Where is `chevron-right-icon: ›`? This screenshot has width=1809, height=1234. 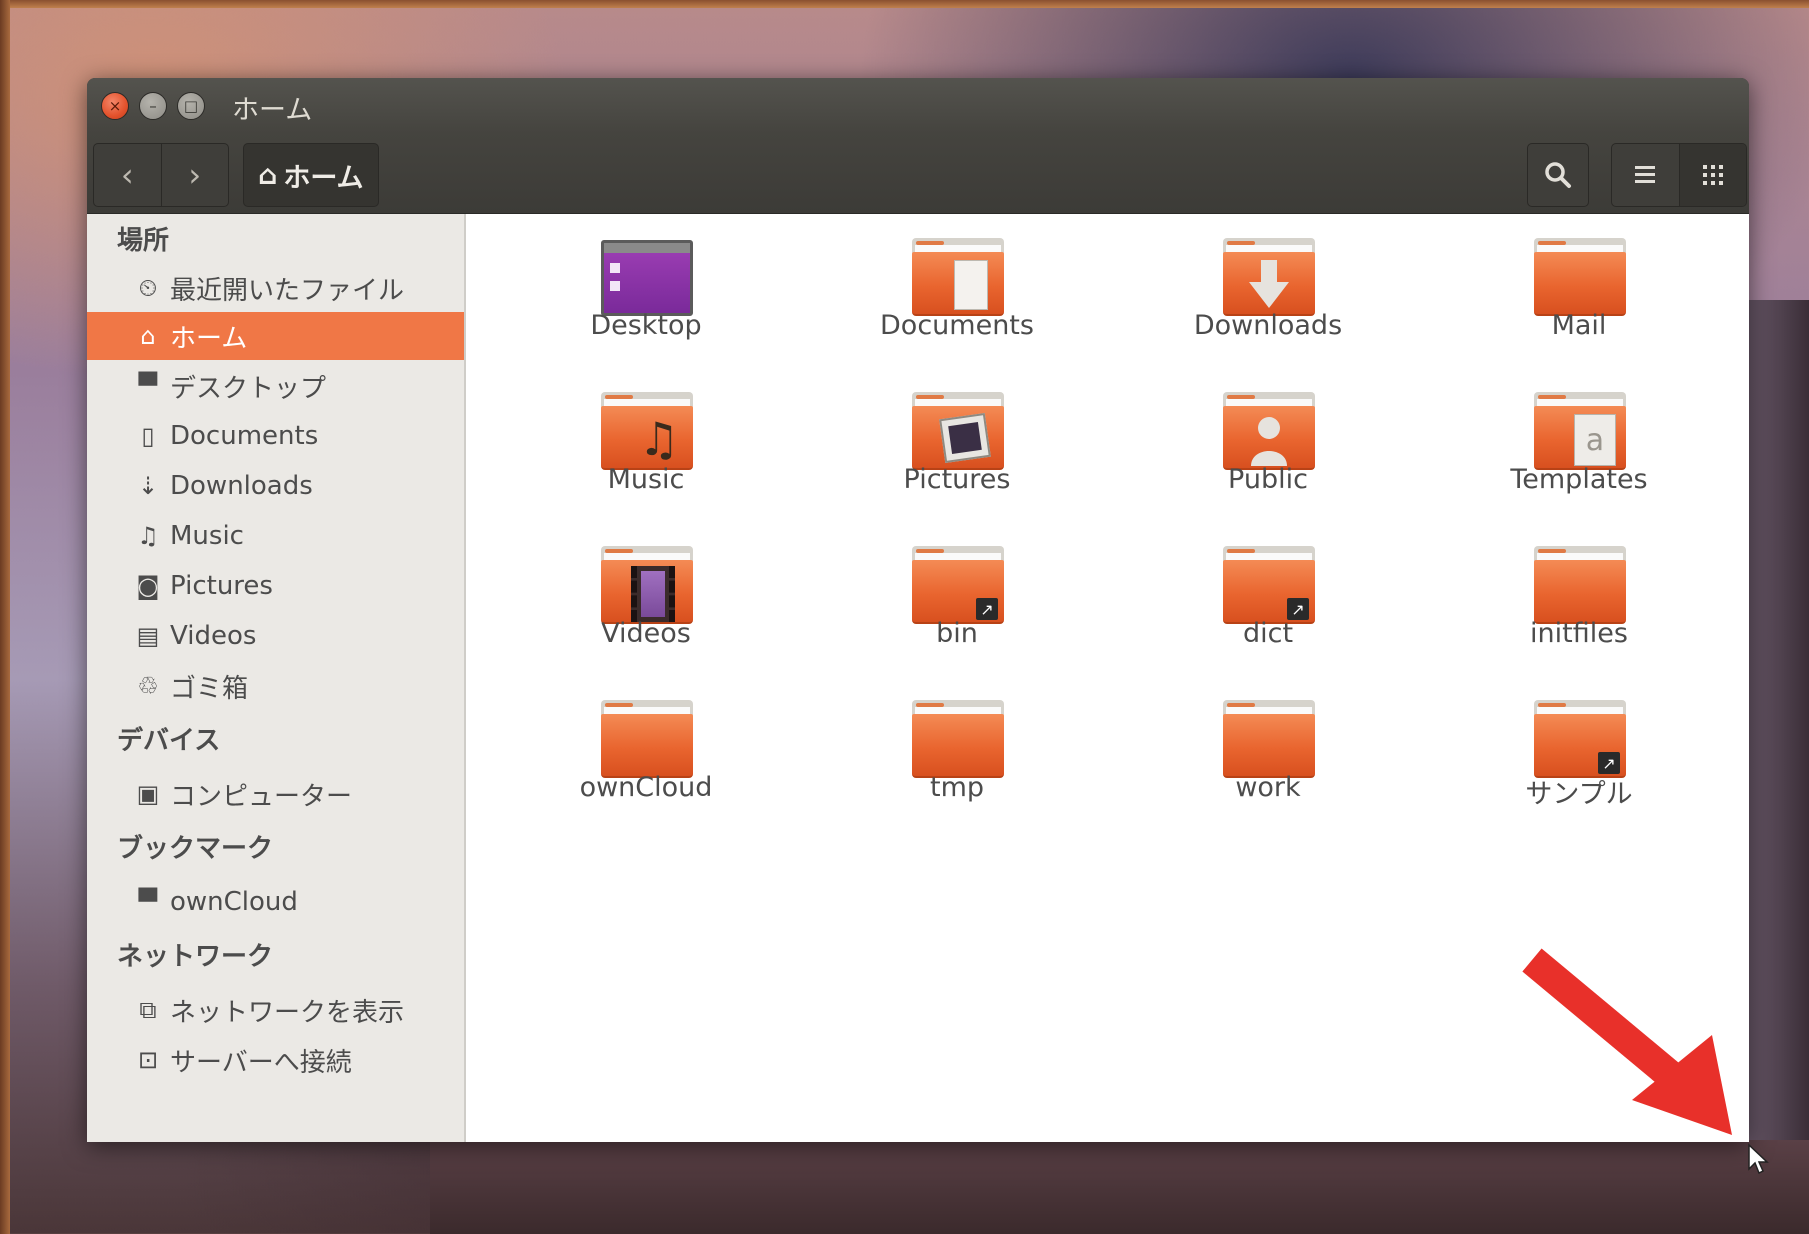 chevron-right-icon: › is located at coordinates (195, 175).